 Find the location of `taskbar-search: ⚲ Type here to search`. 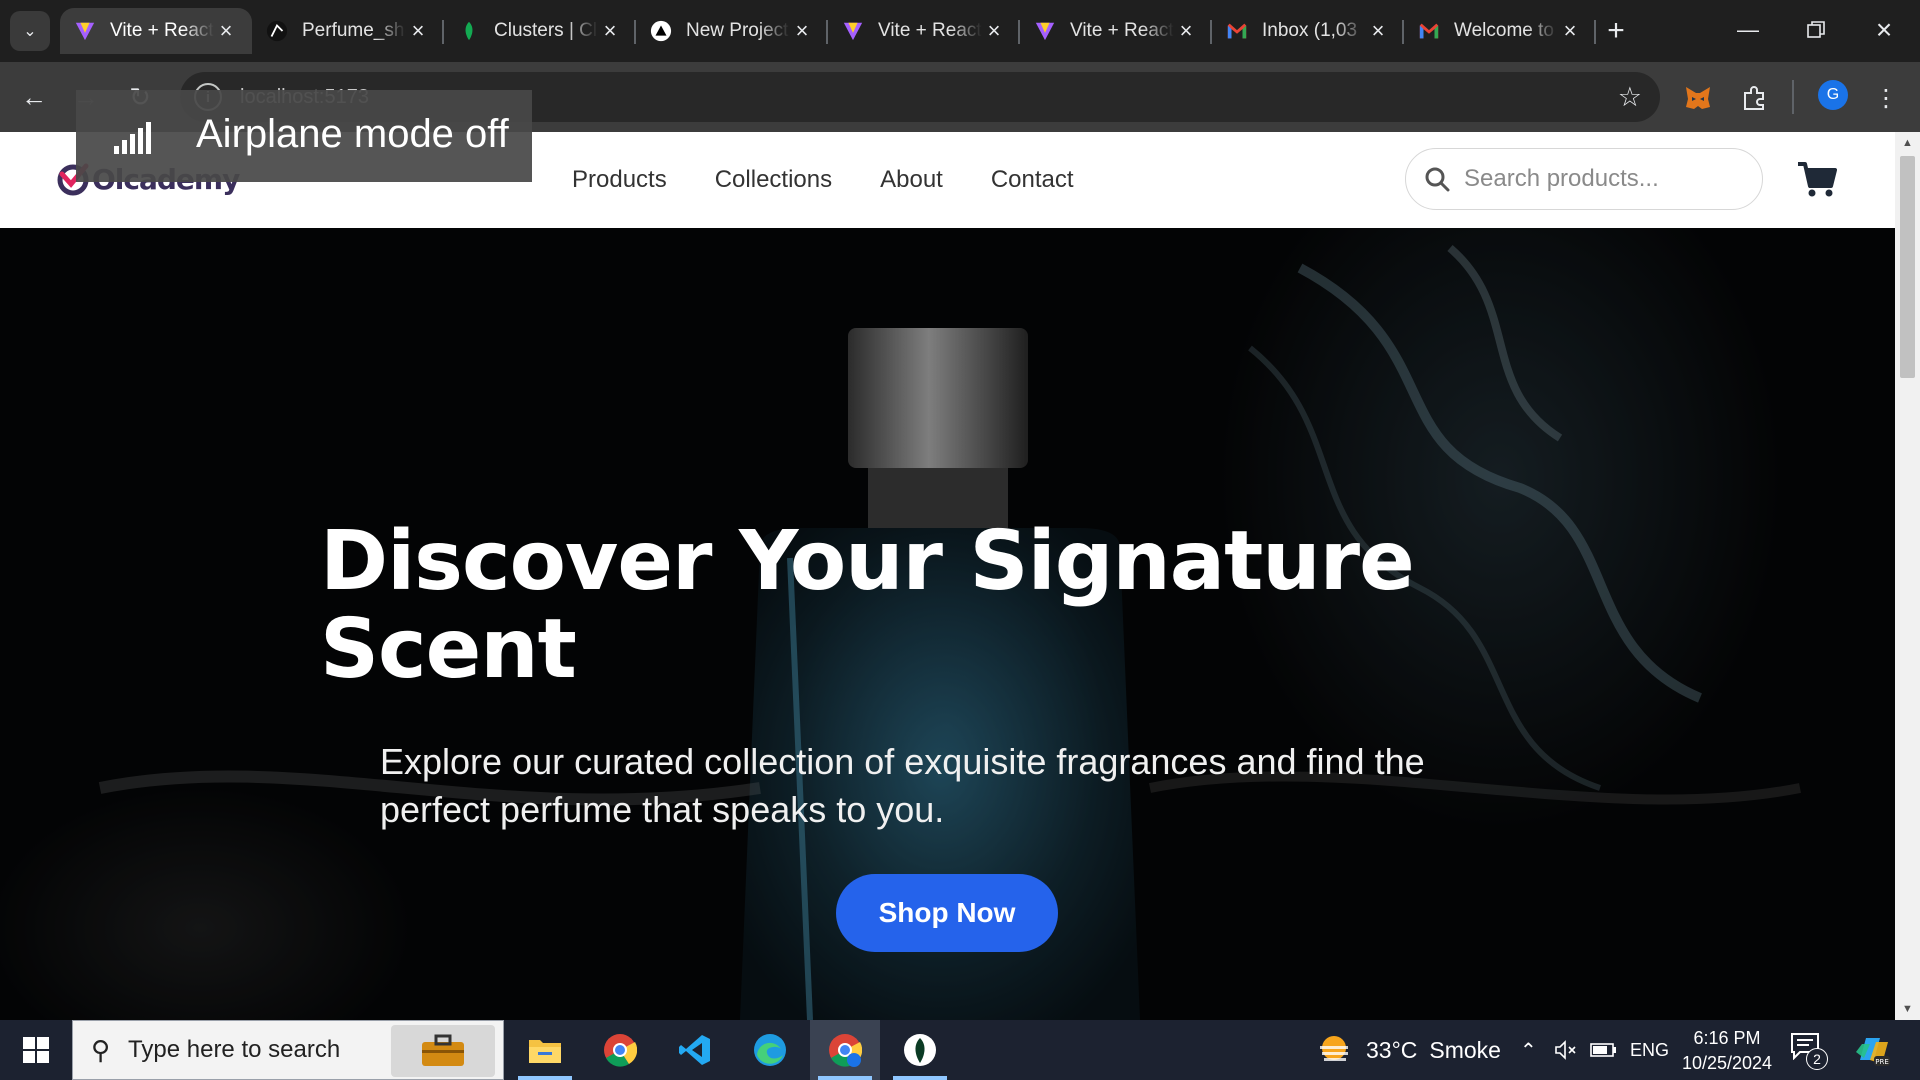

taskbar-search: ⚲ Type here to search is located at coordinates (288, 1050).